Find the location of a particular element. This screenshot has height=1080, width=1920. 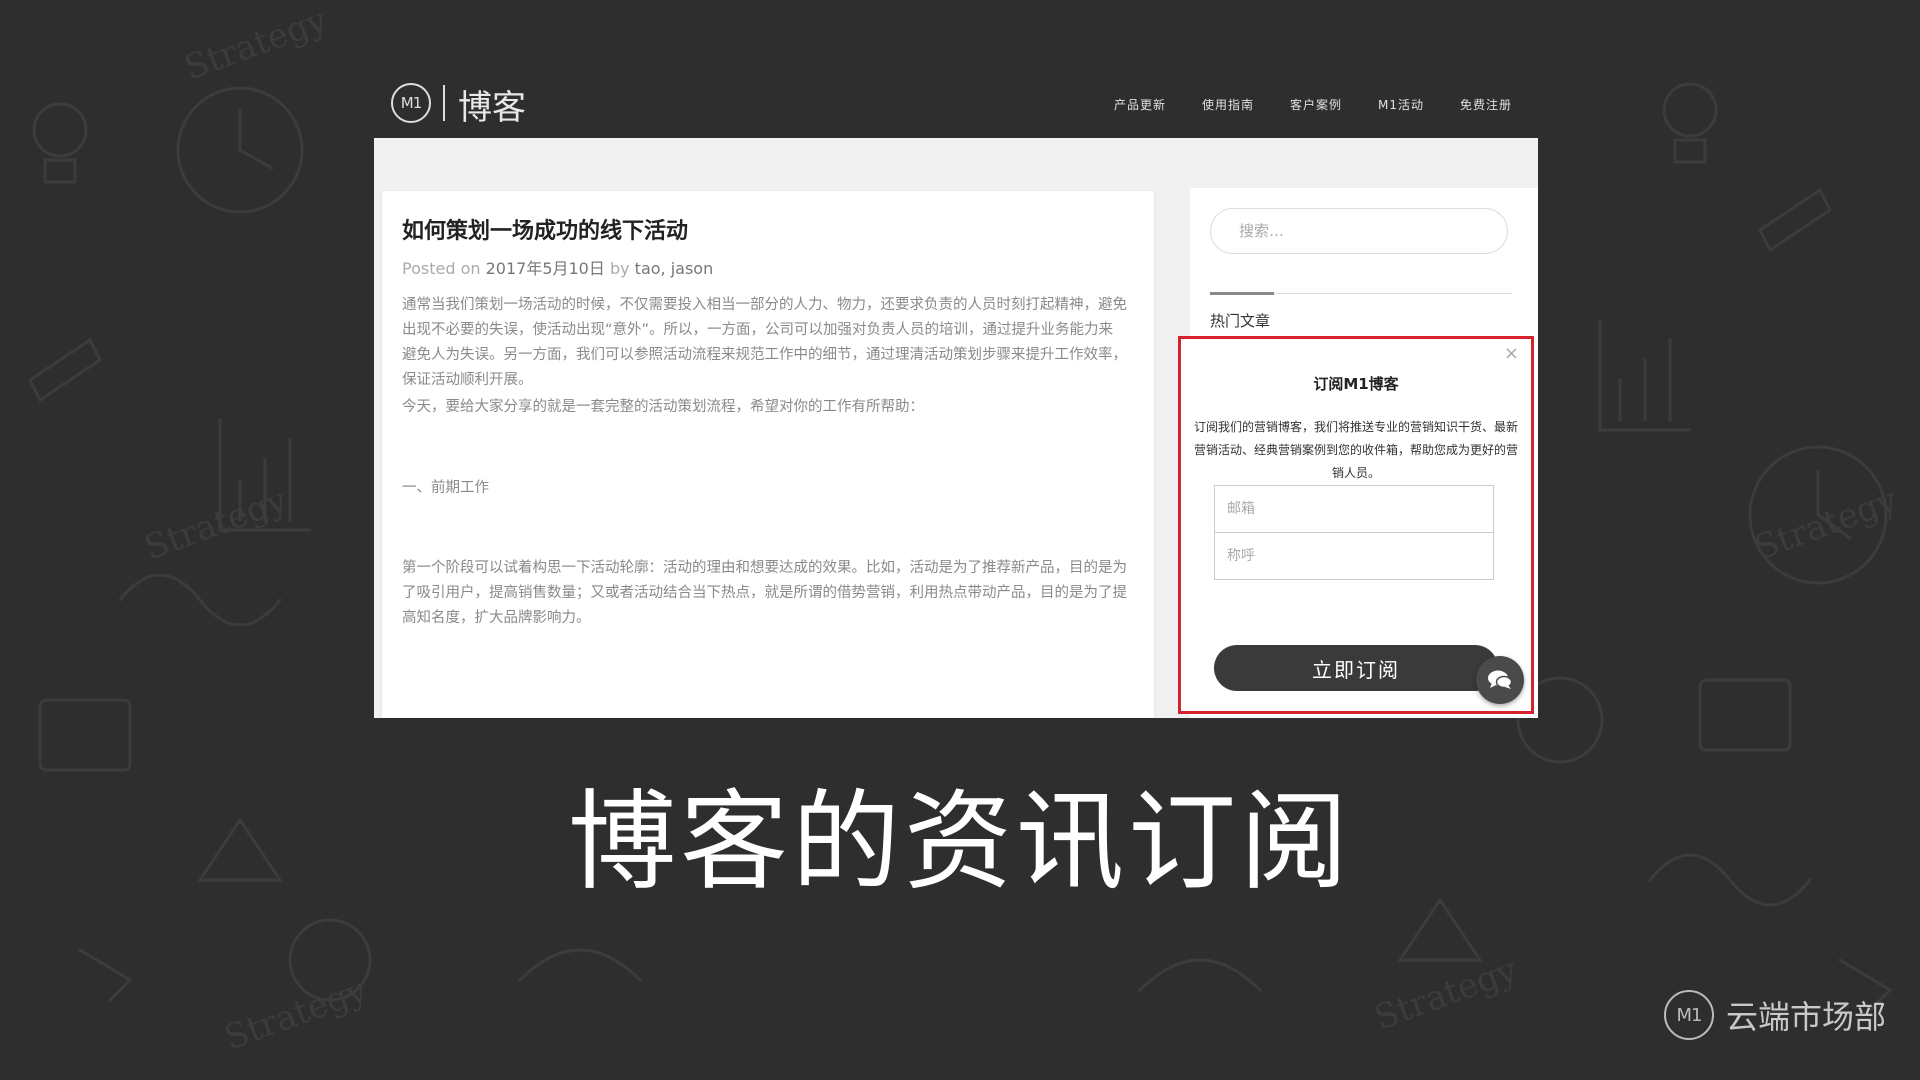

brand-footer: M1 云端市场部 is located at coordinates (1774, 1015).